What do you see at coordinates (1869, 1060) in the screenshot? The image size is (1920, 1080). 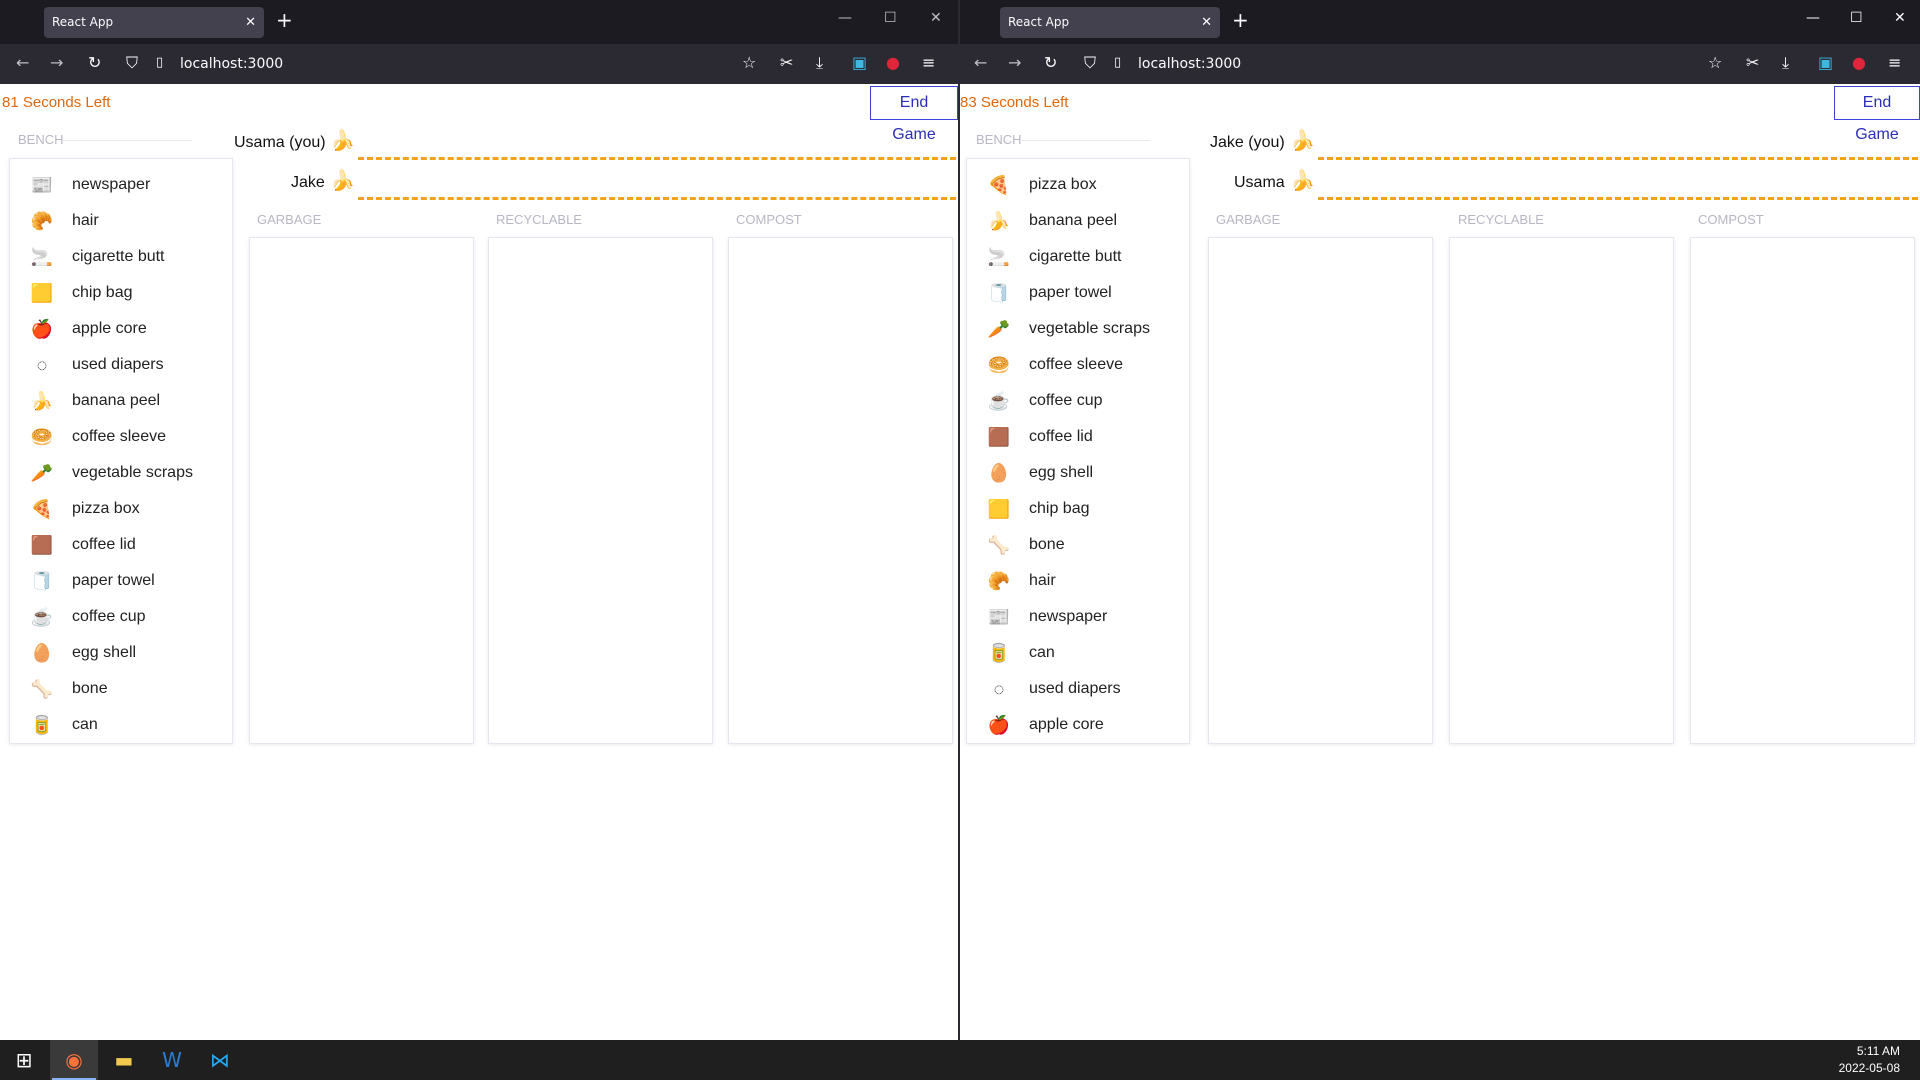 I see `system-clock: 5:11 AM 2022-05-08` at bounding box center [1869, 1060].